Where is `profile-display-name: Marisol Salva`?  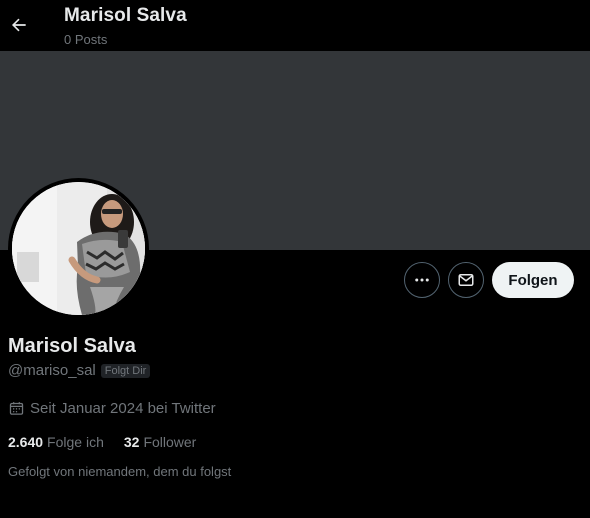
profile-display-name: Marisol Salva is located at coordinates (72, 346).